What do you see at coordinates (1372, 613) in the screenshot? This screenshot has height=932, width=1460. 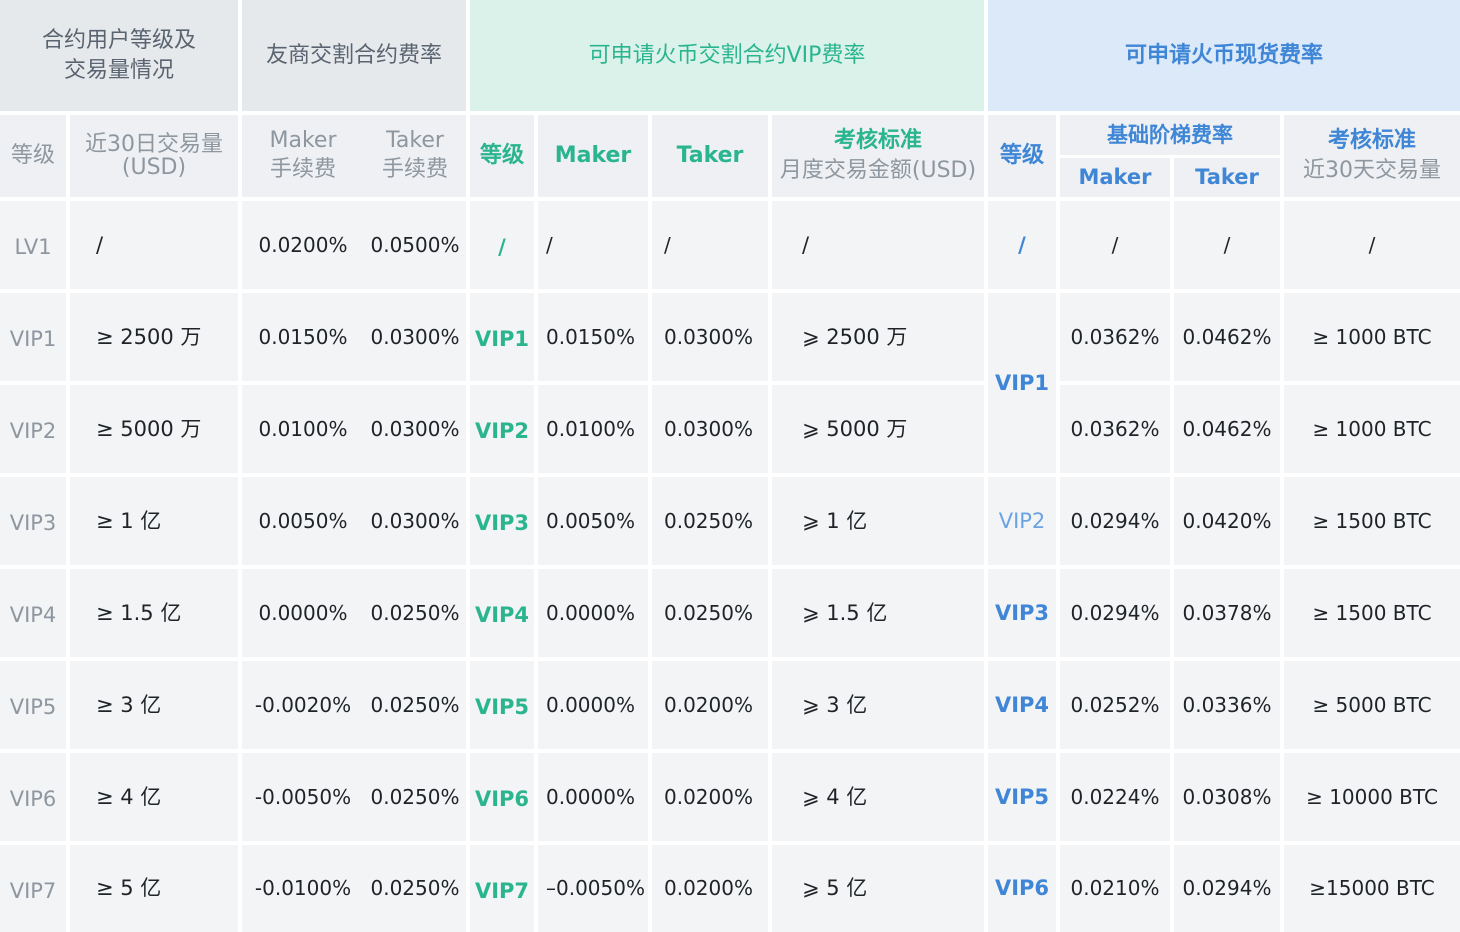 I see `table-row-spot-criteria: ≥ 1500 BTC` at bounding box center [1372, 613].